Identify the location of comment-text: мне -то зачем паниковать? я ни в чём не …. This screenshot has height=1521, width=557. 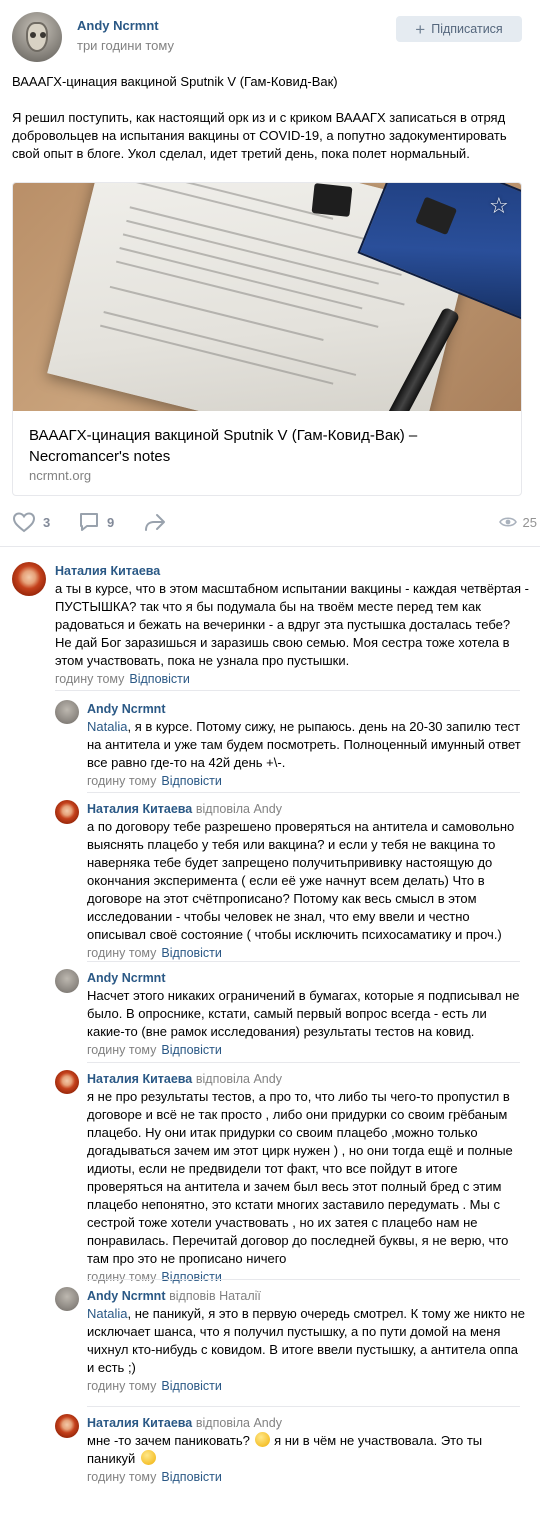
(307, 1450).